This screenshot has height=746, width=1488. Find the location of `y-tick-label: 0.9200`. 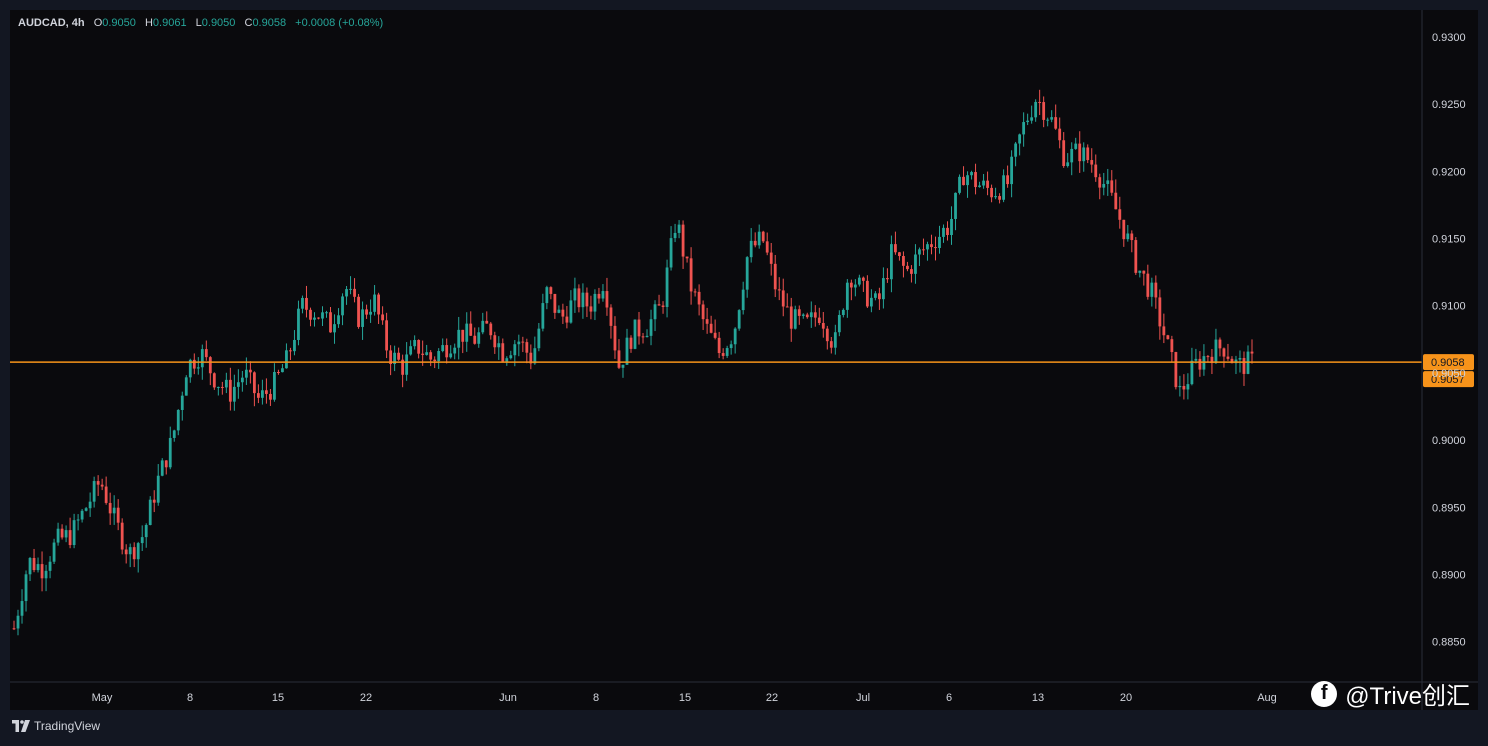

y-tick-label: 0.9200 is located at coordinates (1449, 172).